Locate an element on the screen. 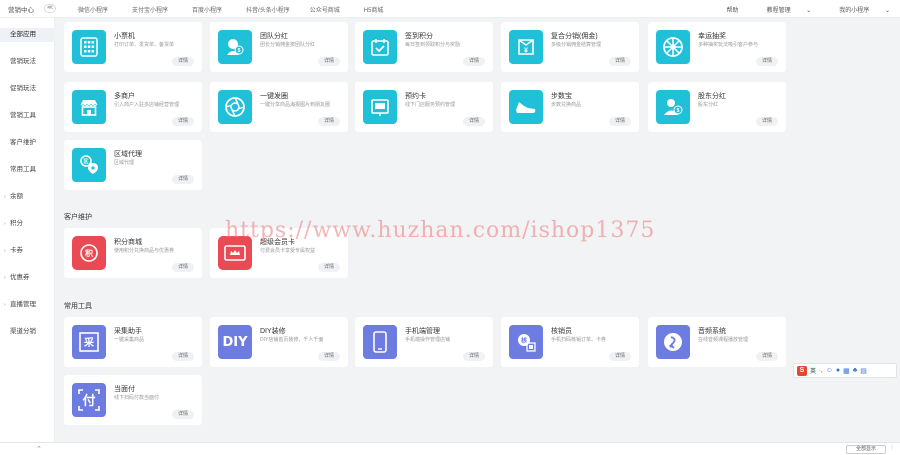 The image size is (900, 455). ime-toolbar: S 英 ·, ☺ ● ▦ ♣ ▤ is located at coordinates (845, 370).